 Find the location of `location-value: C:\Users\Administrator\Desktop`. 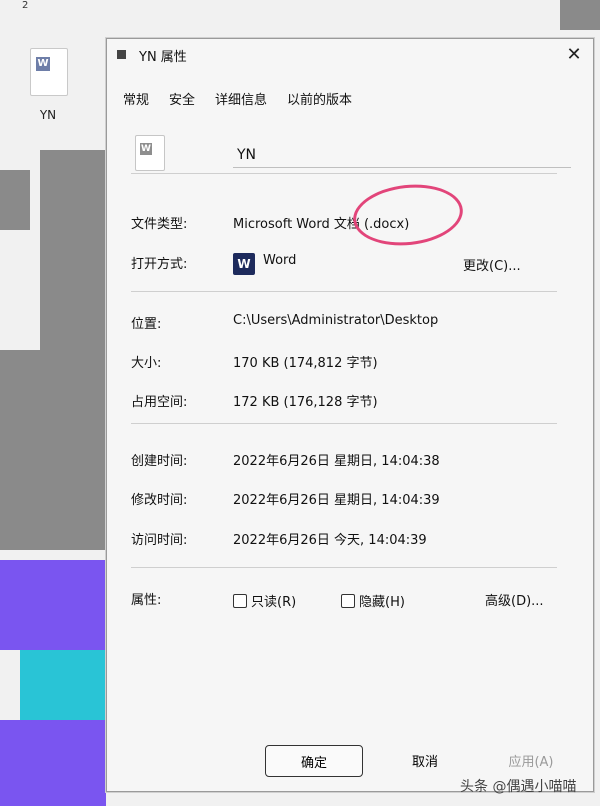

location-value: C:\Users\Administrator\Desktop is located at coordinates (336, 320).